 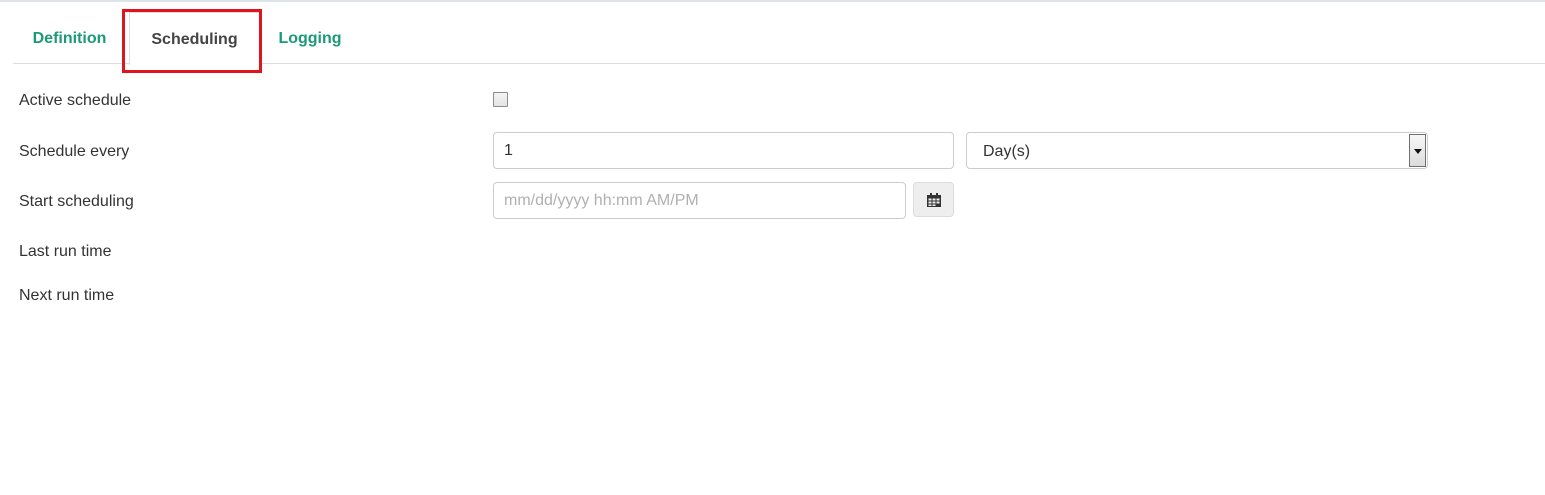 I want to click on tab-definition: Definition, so click(x=69, y=37).